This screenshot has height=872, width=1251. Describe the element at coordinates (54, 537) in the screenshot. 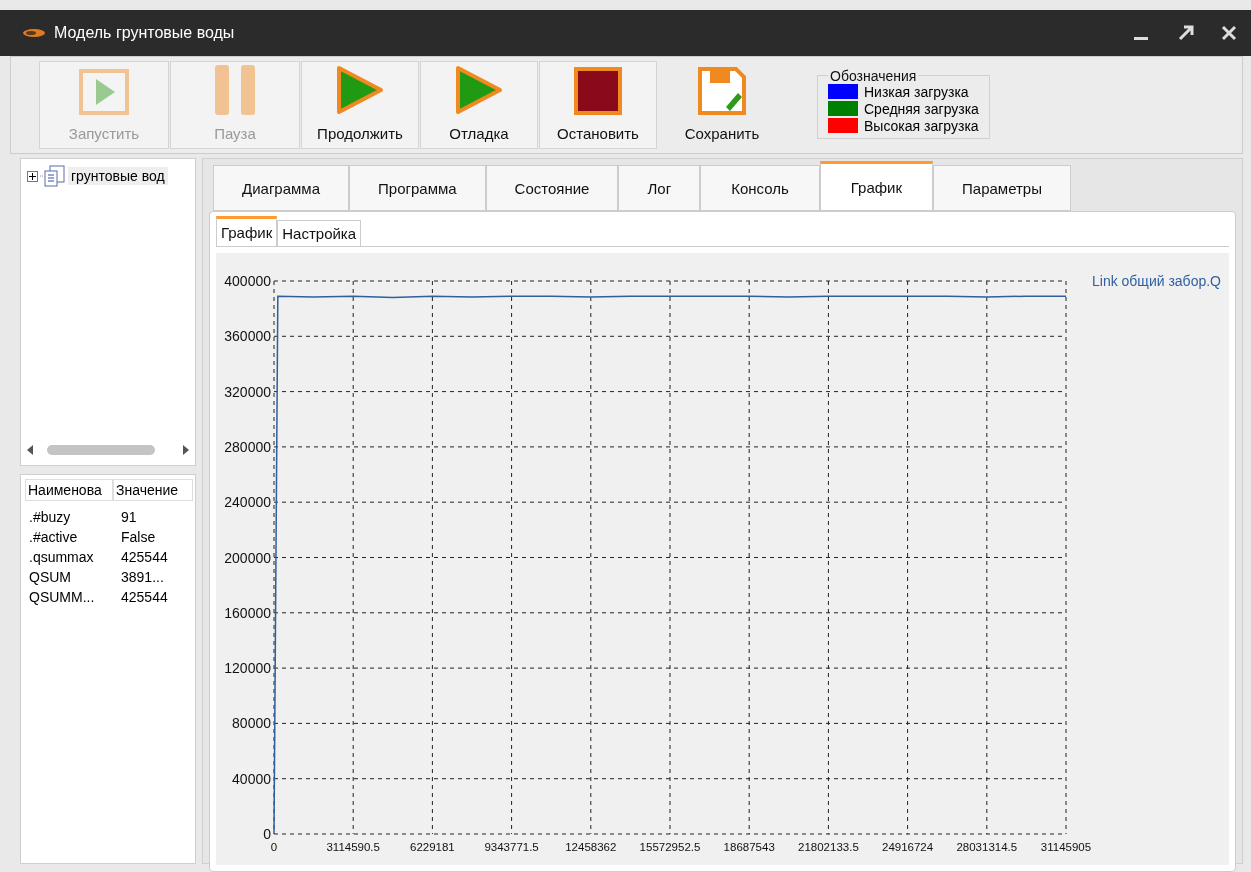

I see `table-cell-text: .#active` at that location.